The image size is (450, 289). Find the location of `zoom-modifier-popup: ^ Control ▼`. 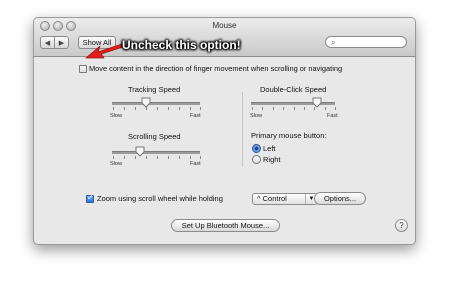

zoom-modifier-popup: ^ Control ▼ is located at coordinates (285, 199).